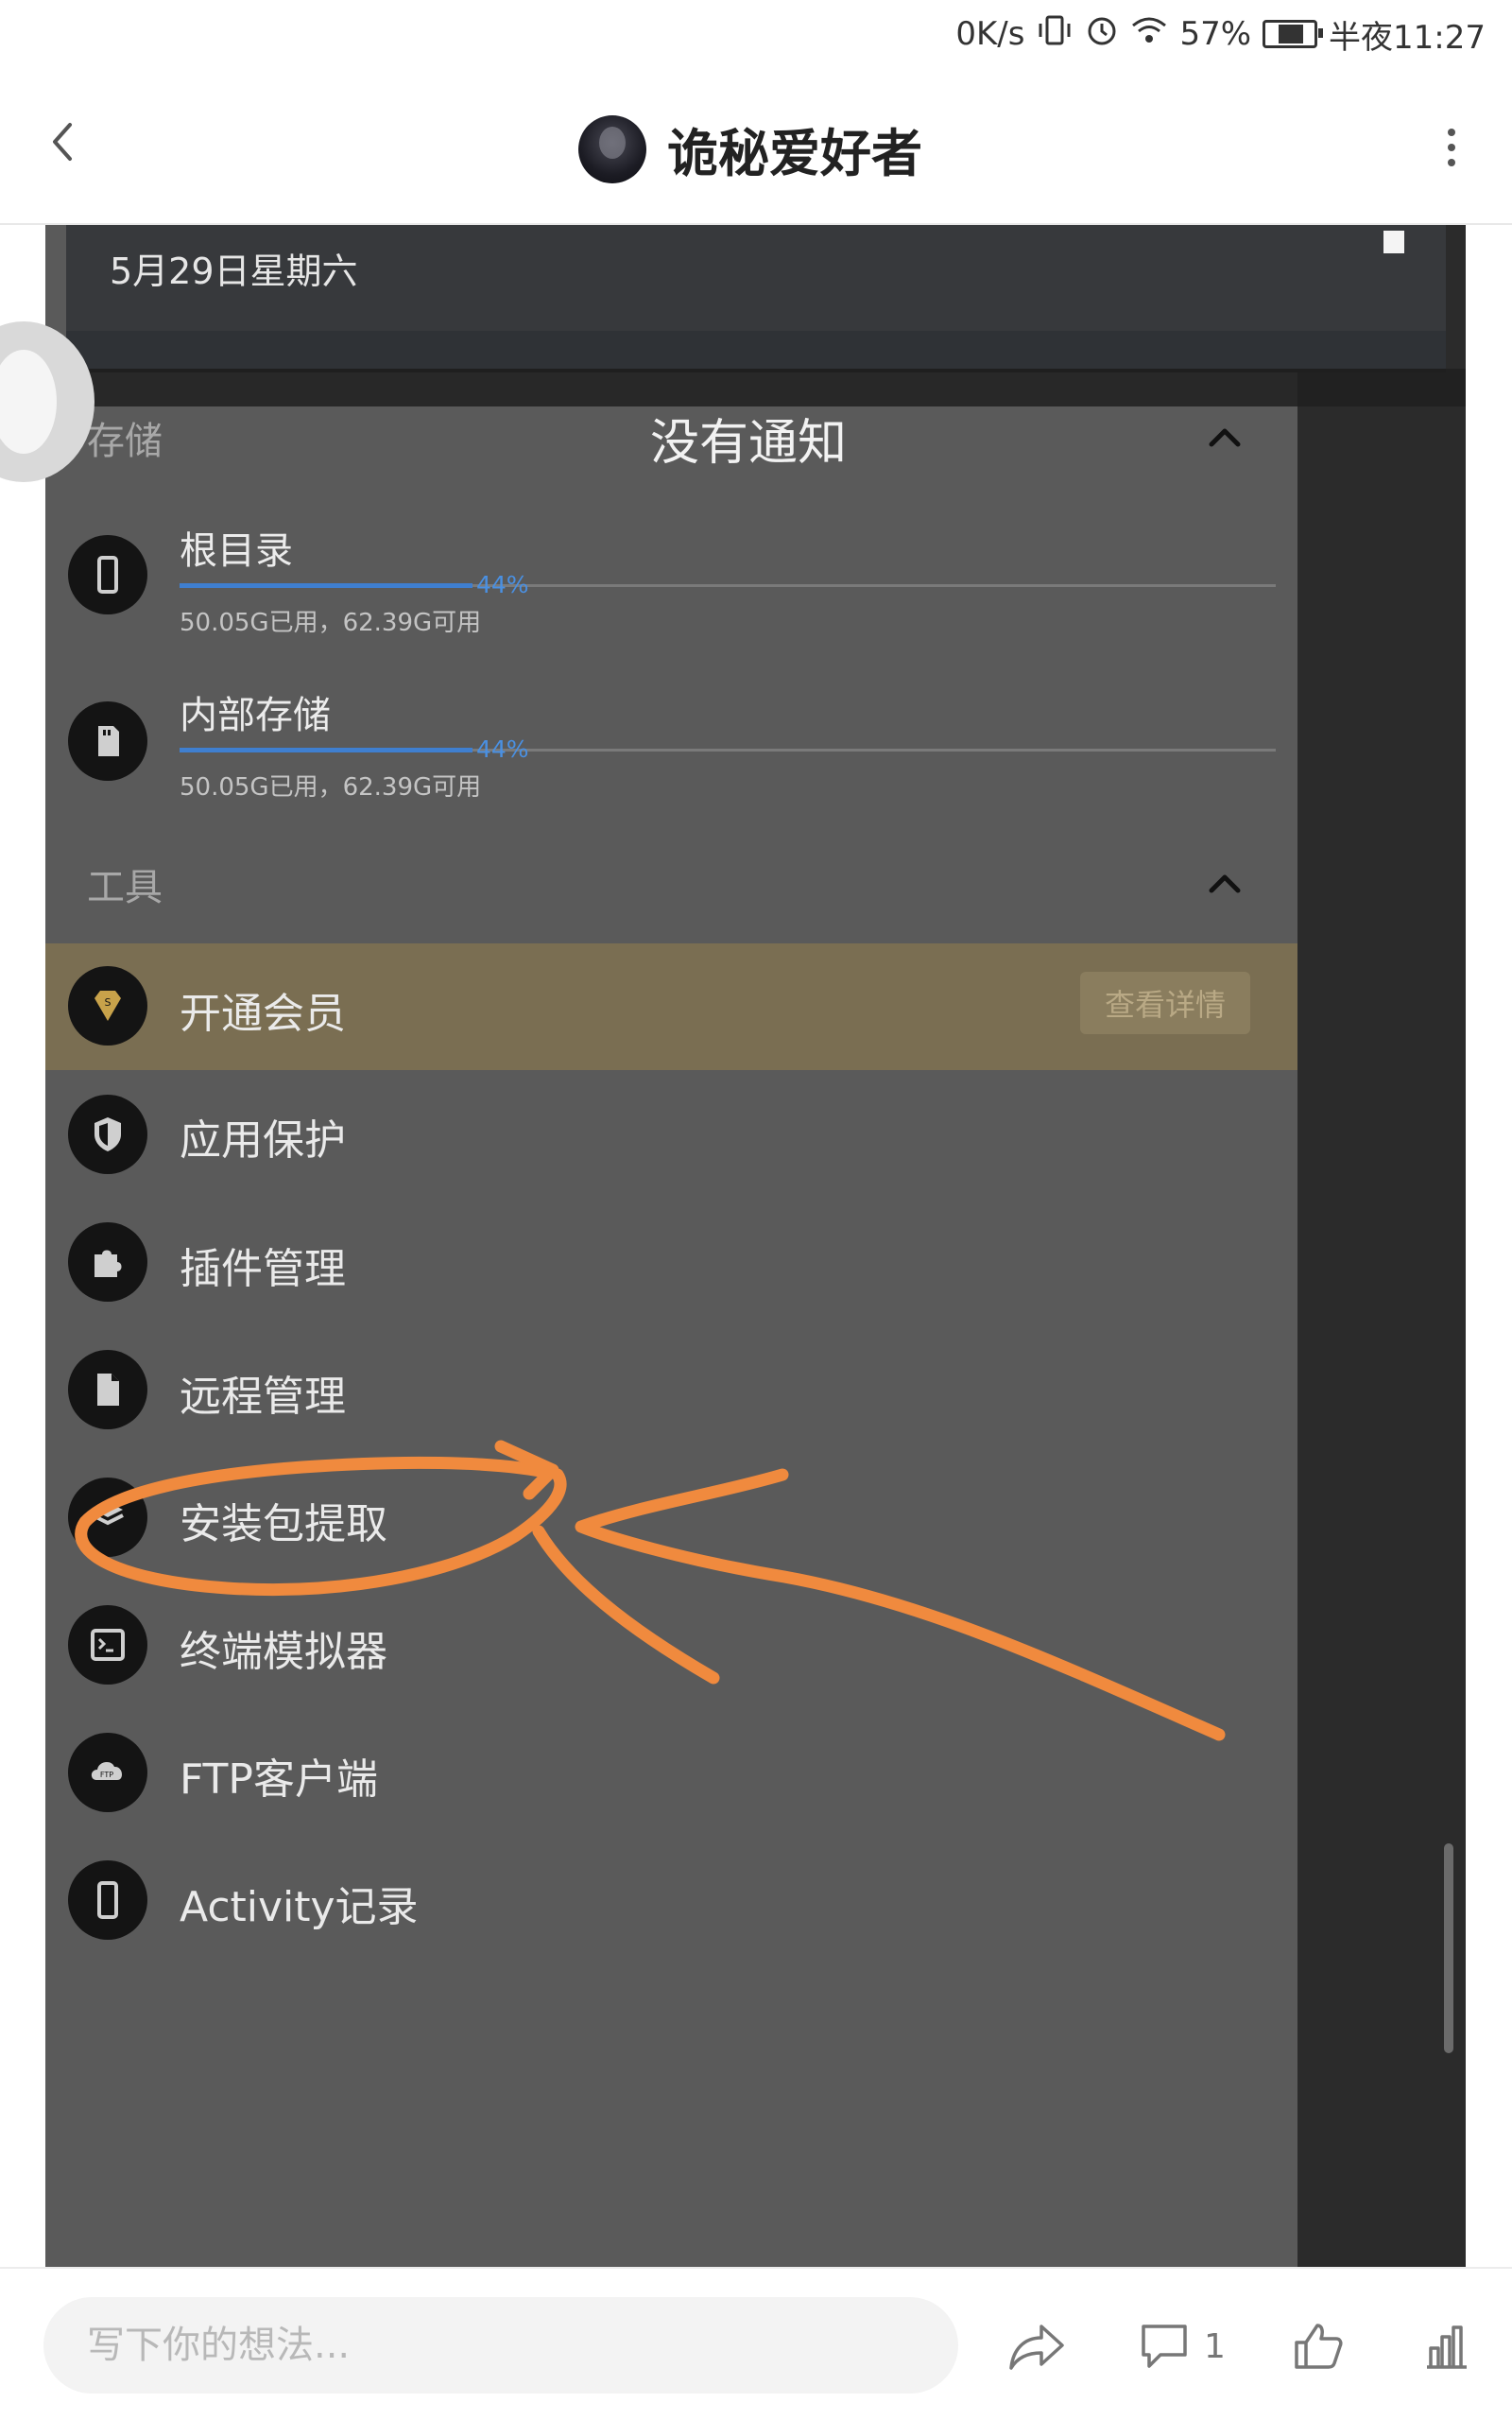  What do you see at coordinates (1393, 242) in the screenshot?
I see `square-indicator` at bounding box center [1393, 242].